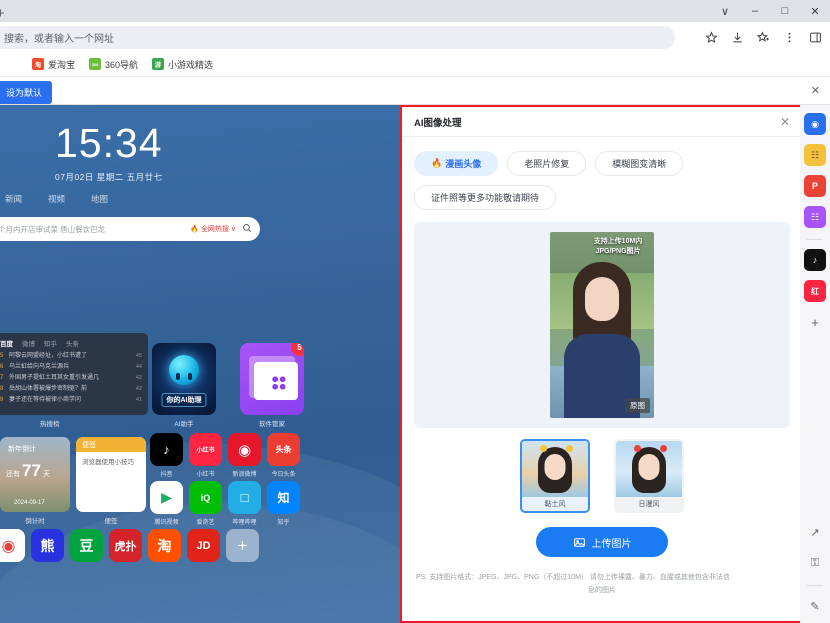 The width and height of the screenshot is (830, 623). What do you see at coordinates (438, 123) in the screenshot?
I see `panel-title: AI图像处理` at bounding box center [438, 123].